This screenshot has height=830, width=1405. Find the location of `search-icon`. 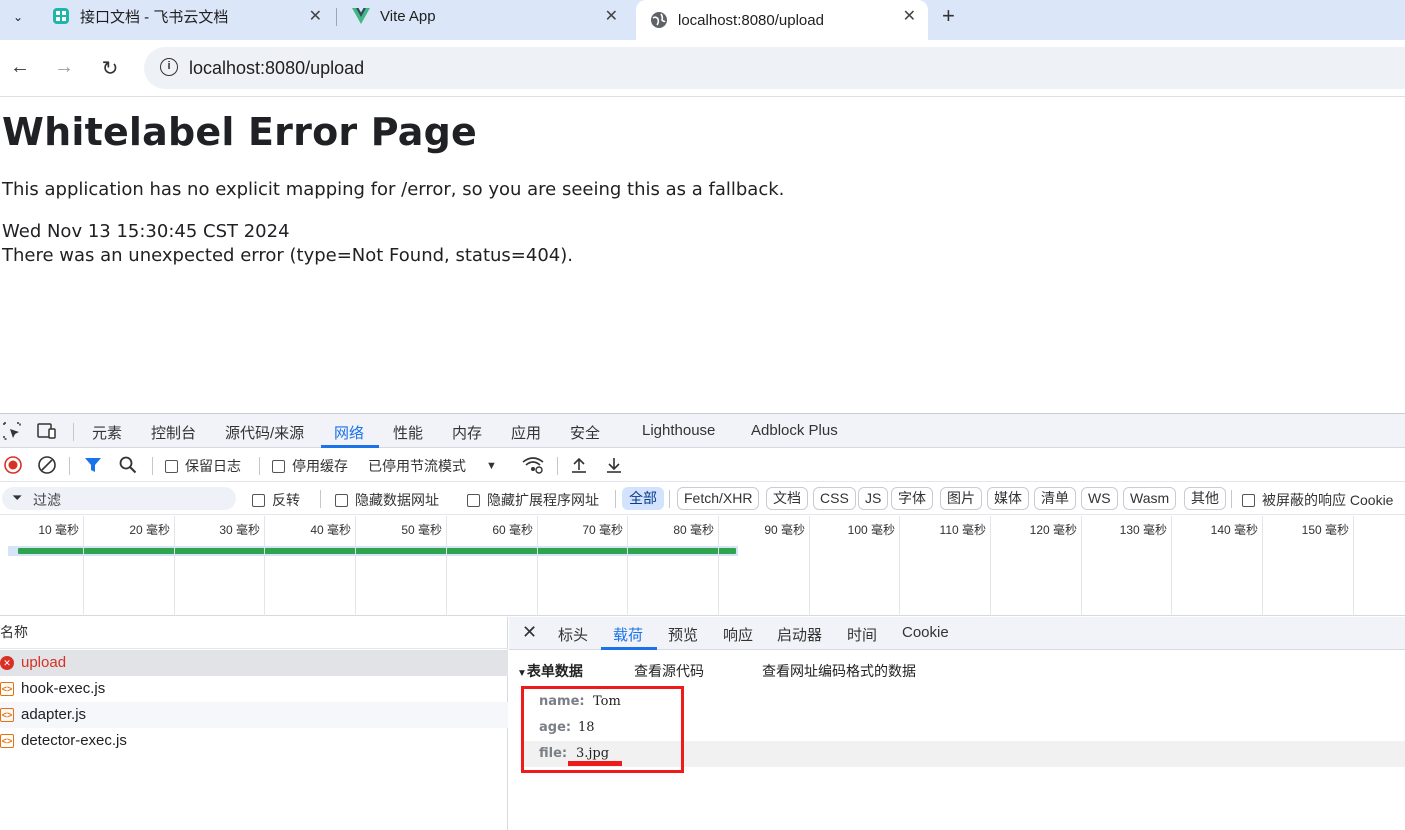

search-icon is located at coordinates (128, 465).